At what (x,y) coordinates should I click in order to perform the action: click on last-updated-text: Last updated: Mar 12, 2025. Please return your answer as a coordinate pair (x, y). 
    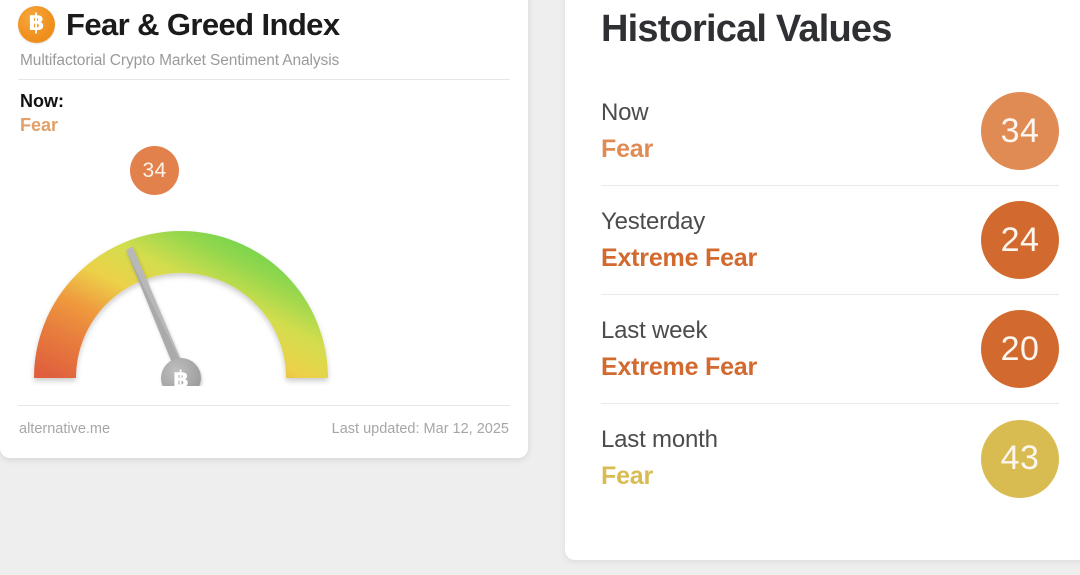
    Looking at the image, I should click on (420, 429).